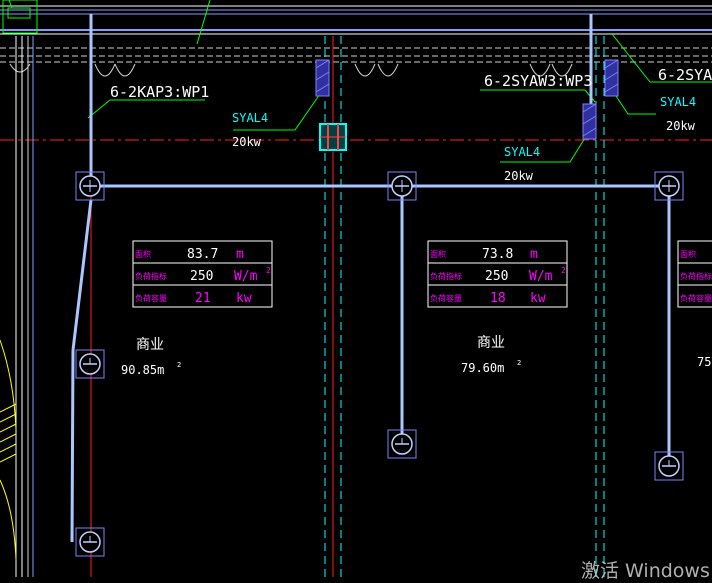  I want to click on room-area: 90.85m, so click(142, 370).